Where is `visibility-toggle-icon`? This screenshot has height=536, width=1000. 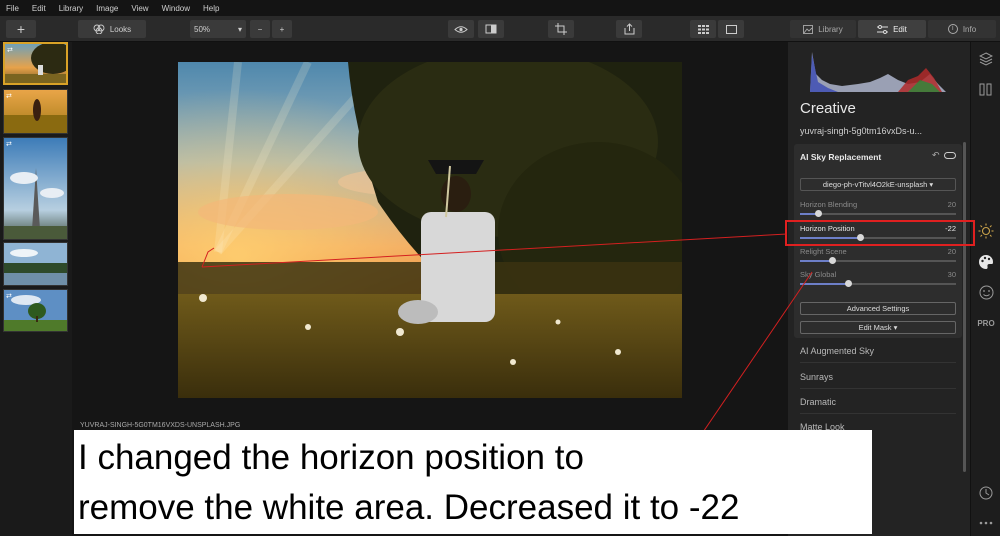 visibility-toggle-icon is located at coordinates (950, 155).